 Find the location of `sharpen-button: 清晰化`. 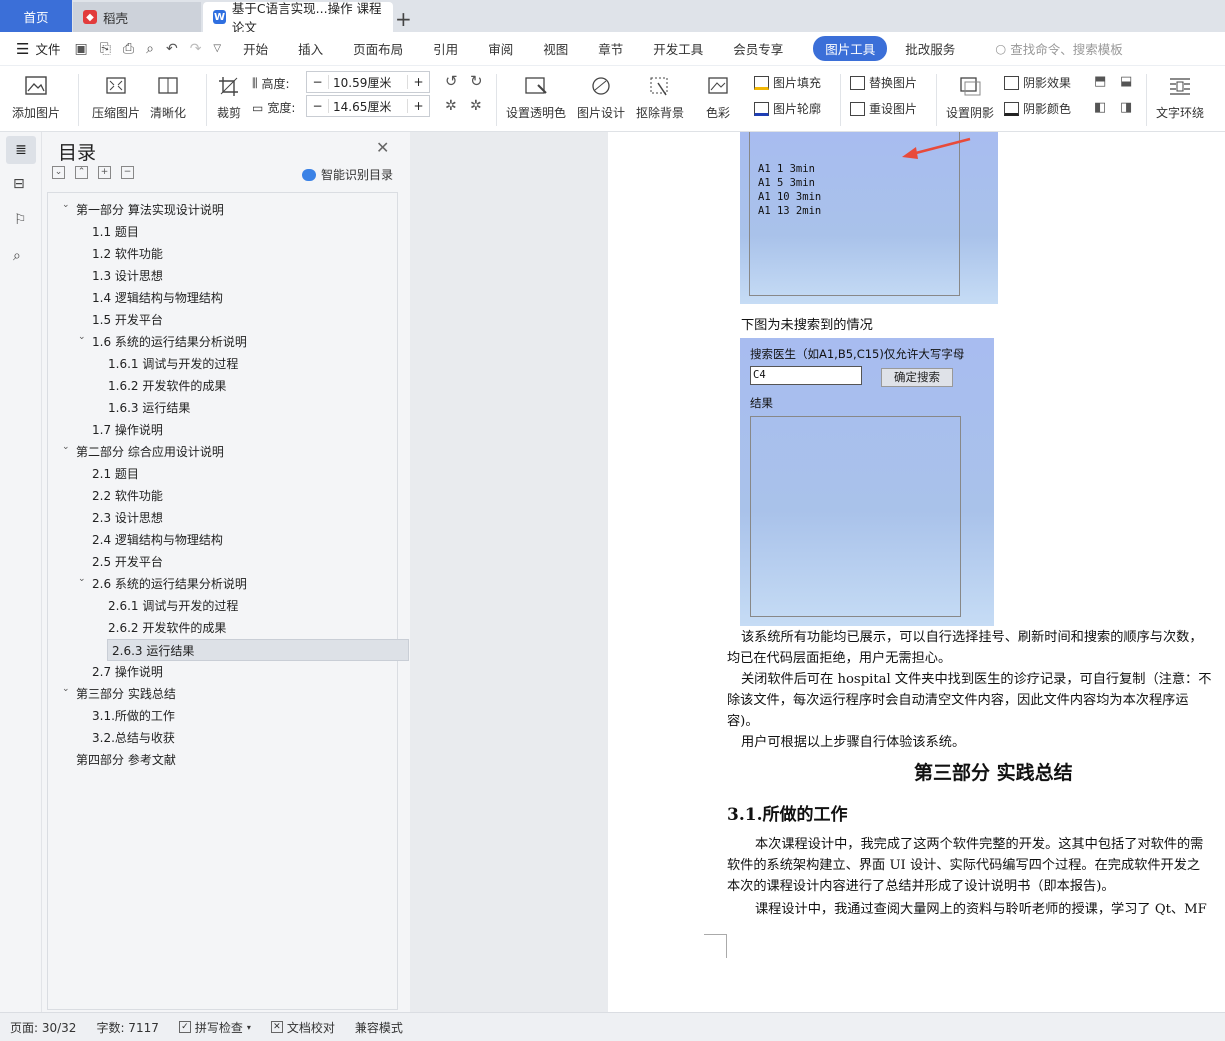

sharpen-button: 清晰化 is located at coordinates (168, 97).